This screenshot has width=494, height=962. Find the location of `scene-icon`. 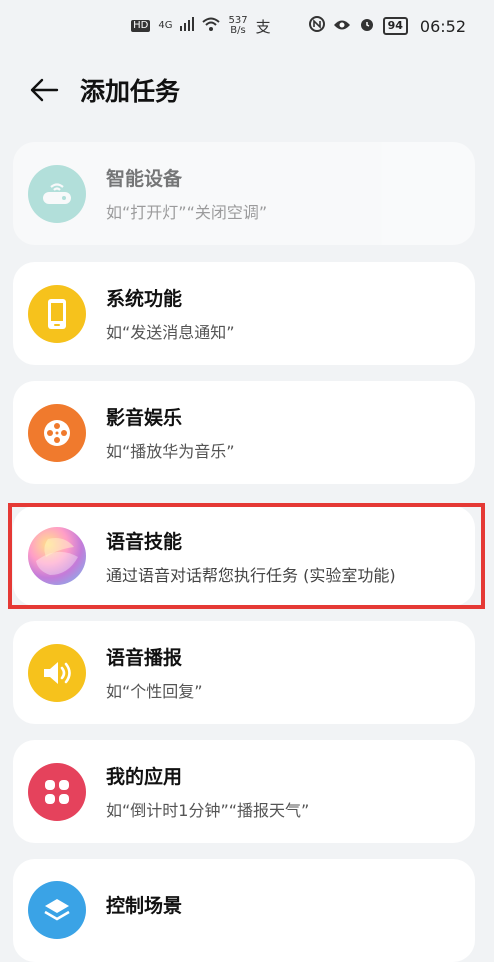

scene-icon is located at coordinates (57, 910).